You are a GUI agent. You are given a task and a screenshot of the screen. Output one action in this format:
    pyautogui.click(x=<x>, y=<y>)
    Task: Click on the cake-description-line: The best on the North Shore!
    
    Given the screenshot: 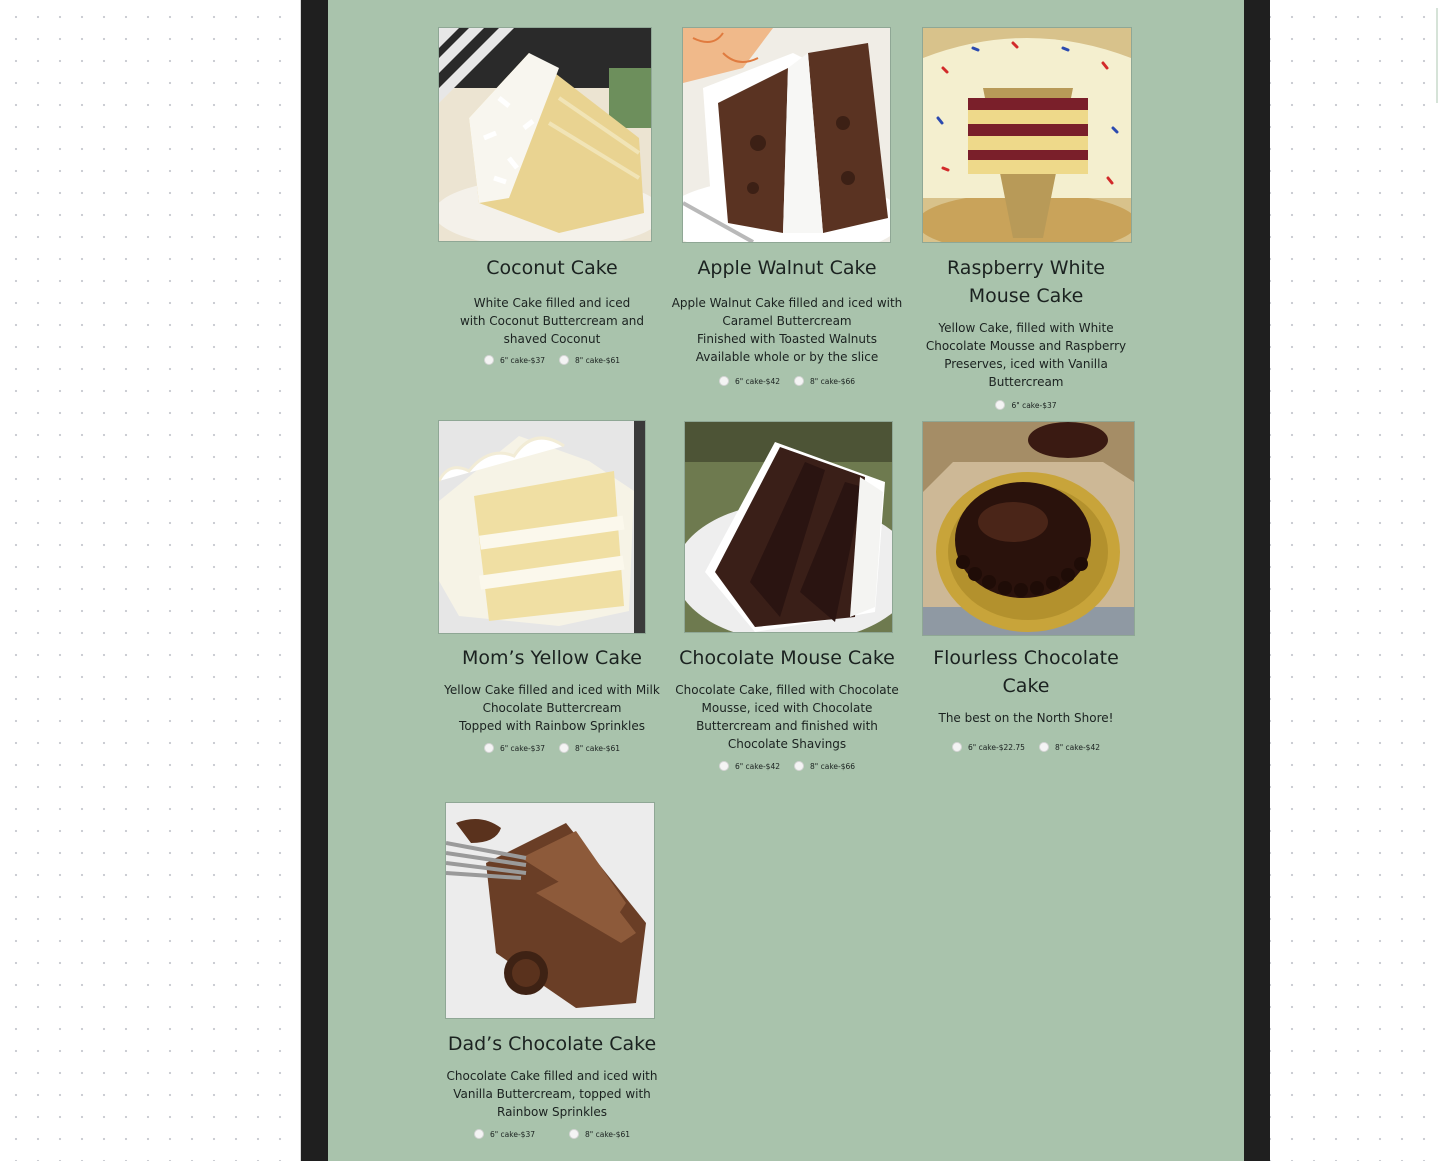 What is the action you would take?
    pyautogui.click(x=1026, y=718)
    